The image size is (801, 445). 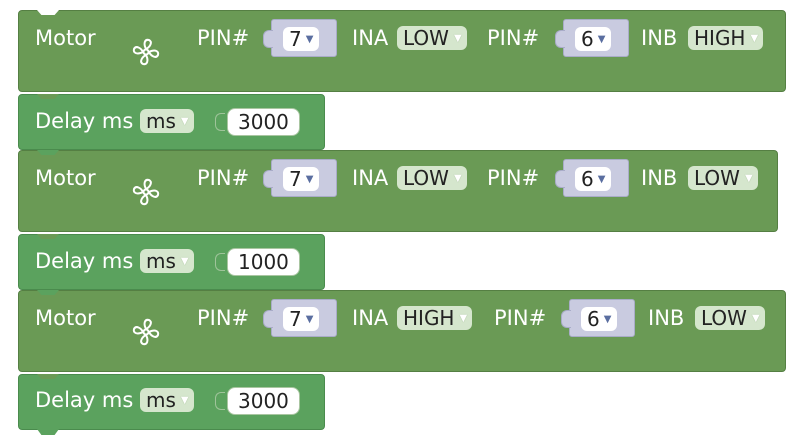 I want to click on block-tab, so click(x=48, y=432).